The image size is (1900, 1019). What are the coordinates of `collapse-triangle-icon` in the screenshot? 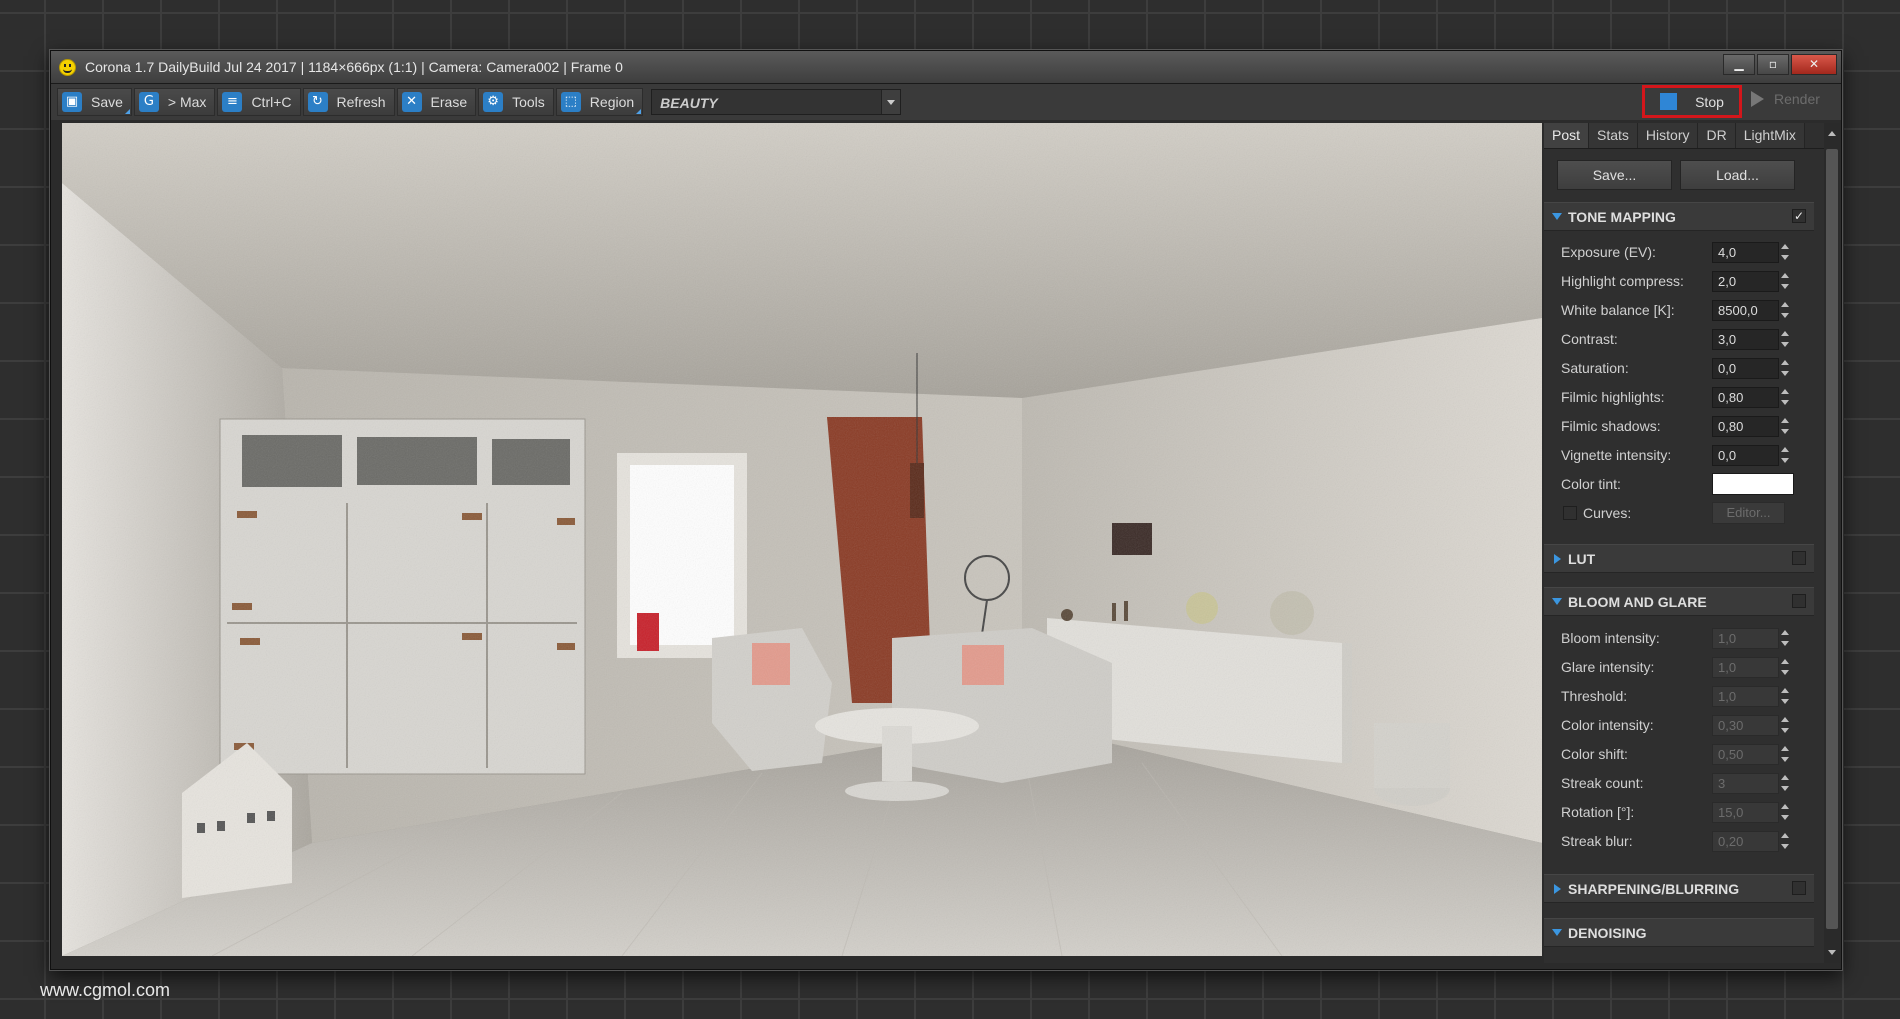 It's located at (1557, 888).